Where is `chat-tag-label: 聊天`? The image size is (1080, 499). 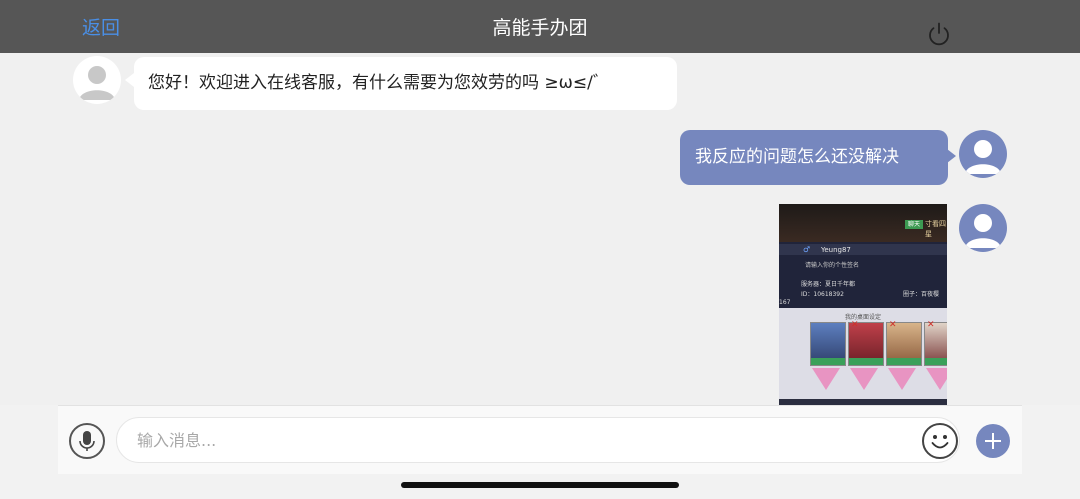
chat-tag-label: 聊天 is located at coordinates (913, 224).